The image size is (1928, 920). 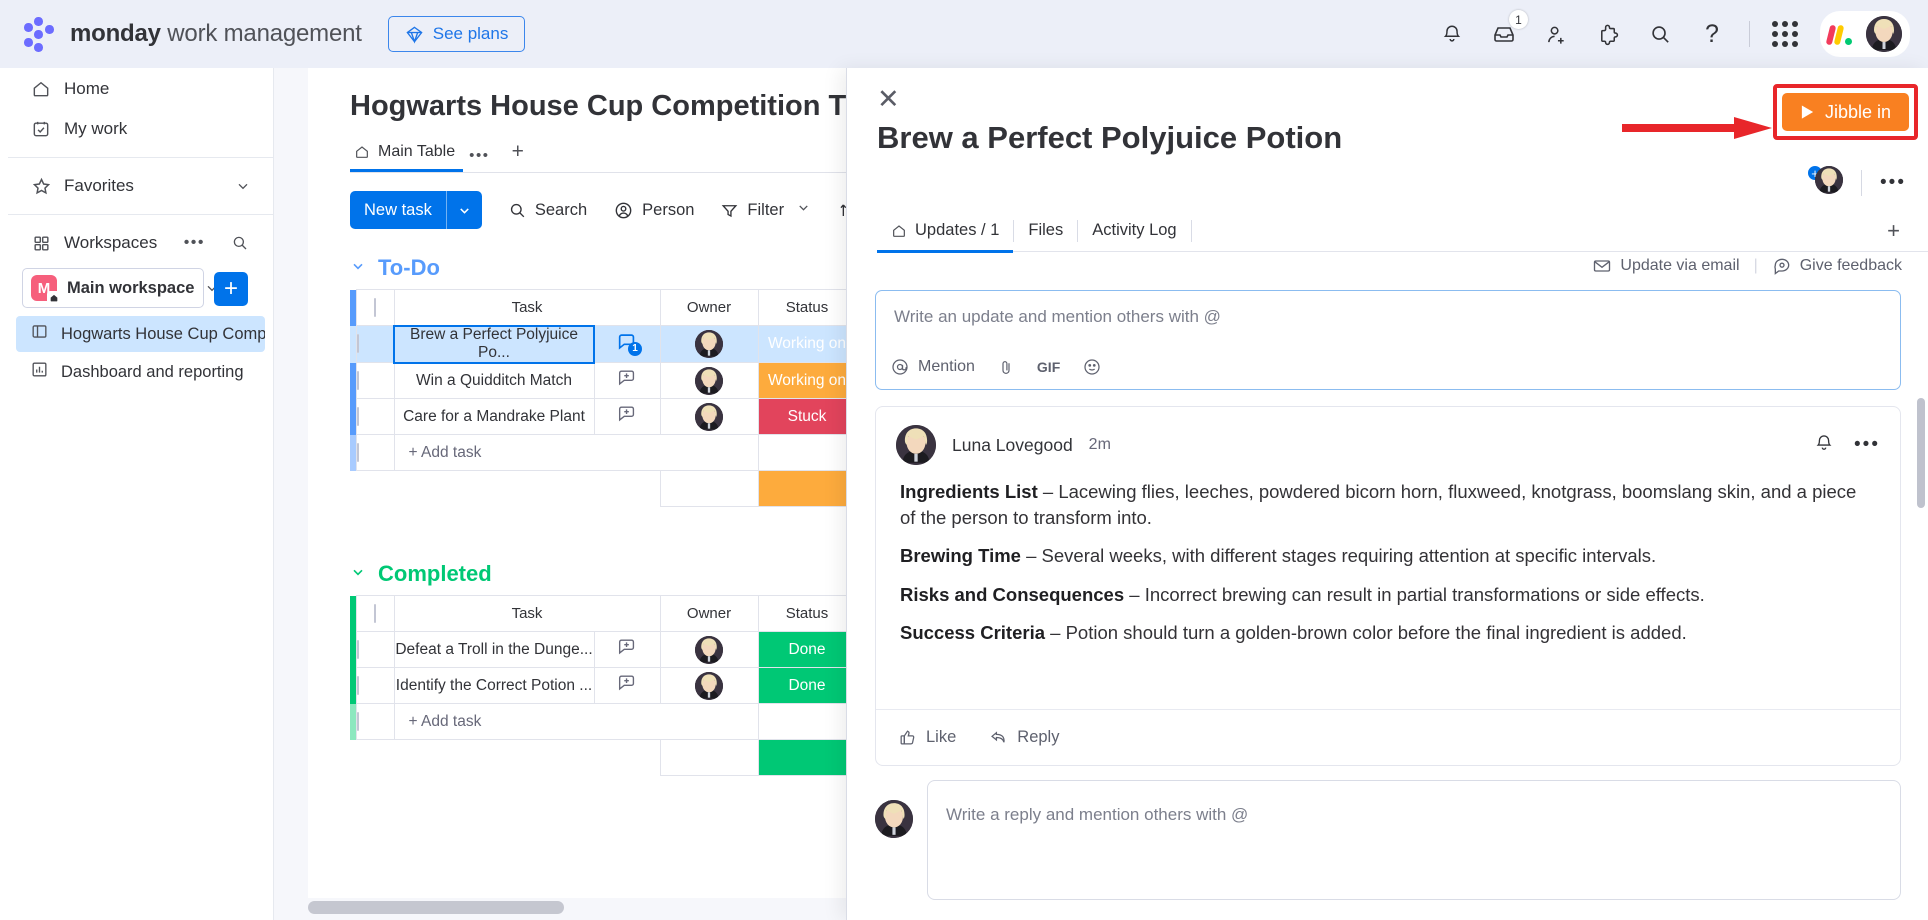 I want to click on workspaces-search-icon, so click(x=240, y=243).